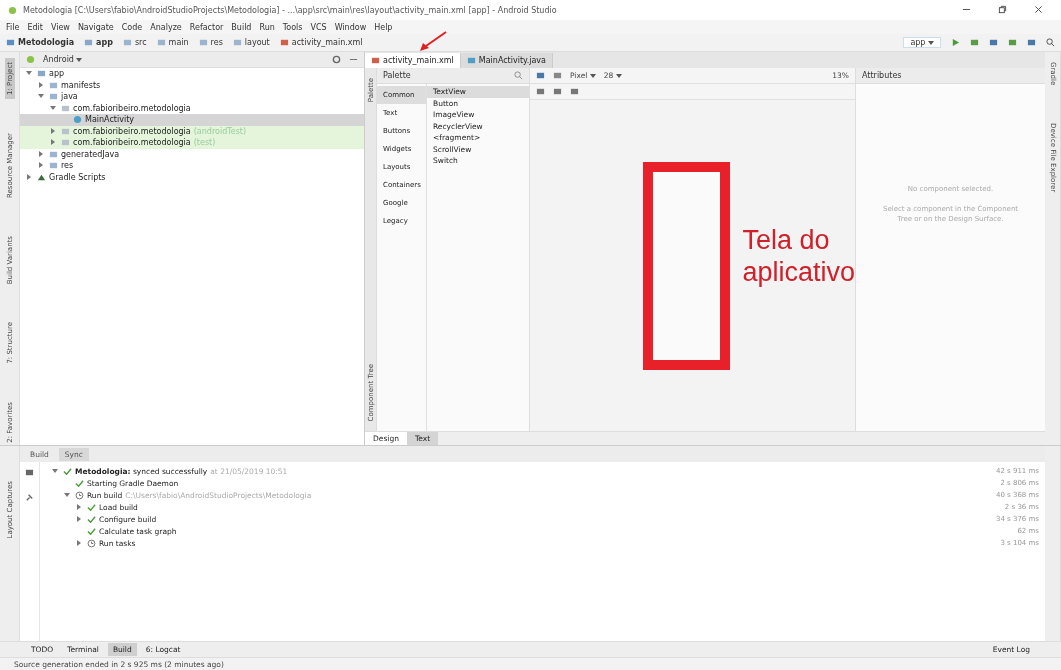 The image size is (1061, 670). What do you see at coordinates (798, 255) in the screenshot?
I see `annotation-text: Tela do aplicativo` at bounding box center [798, 255].